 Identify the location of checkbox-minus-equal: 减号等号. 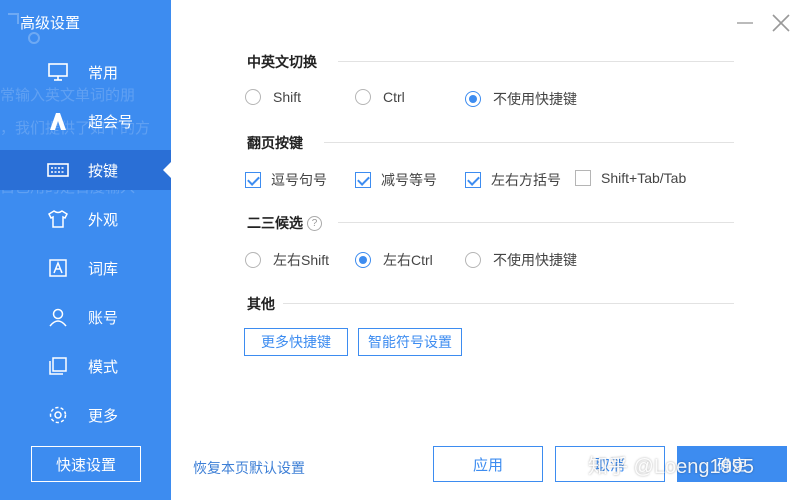
(396, 180).